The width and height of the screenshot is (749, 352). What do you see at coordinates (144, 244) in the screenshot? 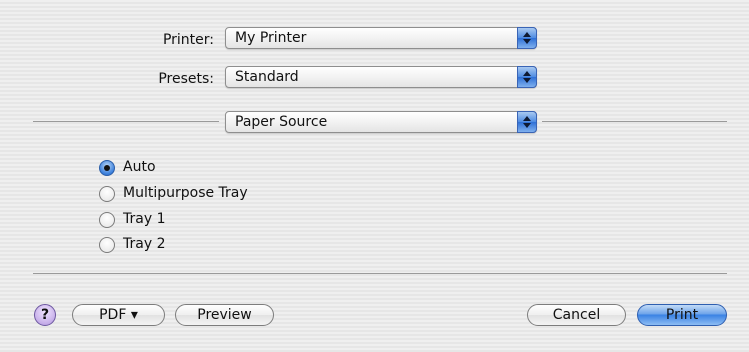
I see `radio-label-tray-2: Tray 2` at bounding box center [144, 244].